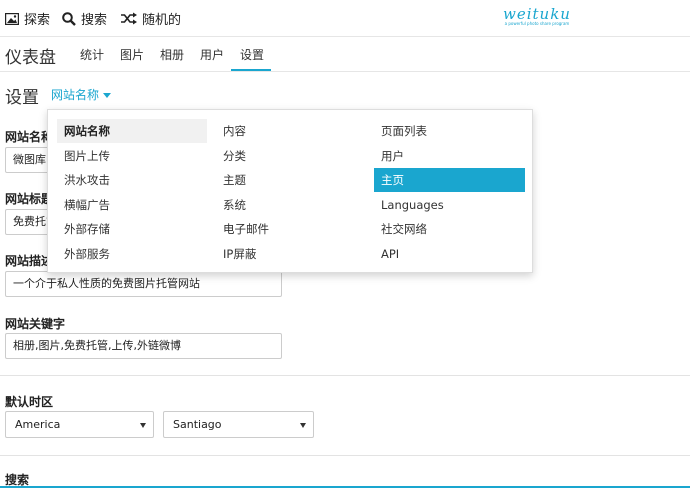  Describe the element at coordinates (238, 424) in the screenshot. I see `timezone-city-select: Santiago` at that location.